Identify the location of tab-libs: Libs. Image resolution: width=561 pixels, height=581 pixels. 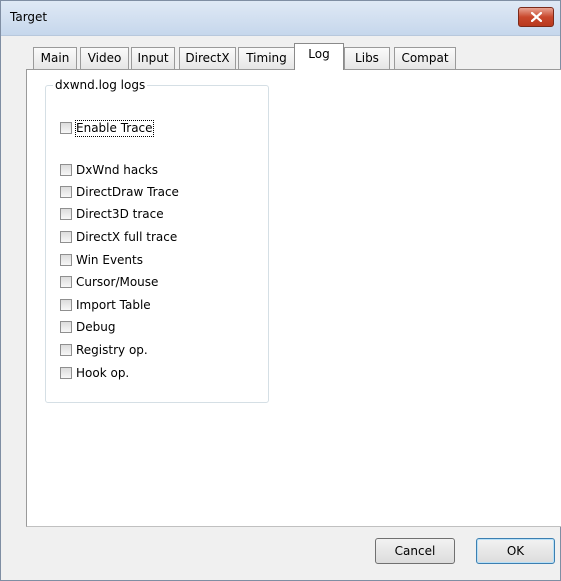
(367, 58).